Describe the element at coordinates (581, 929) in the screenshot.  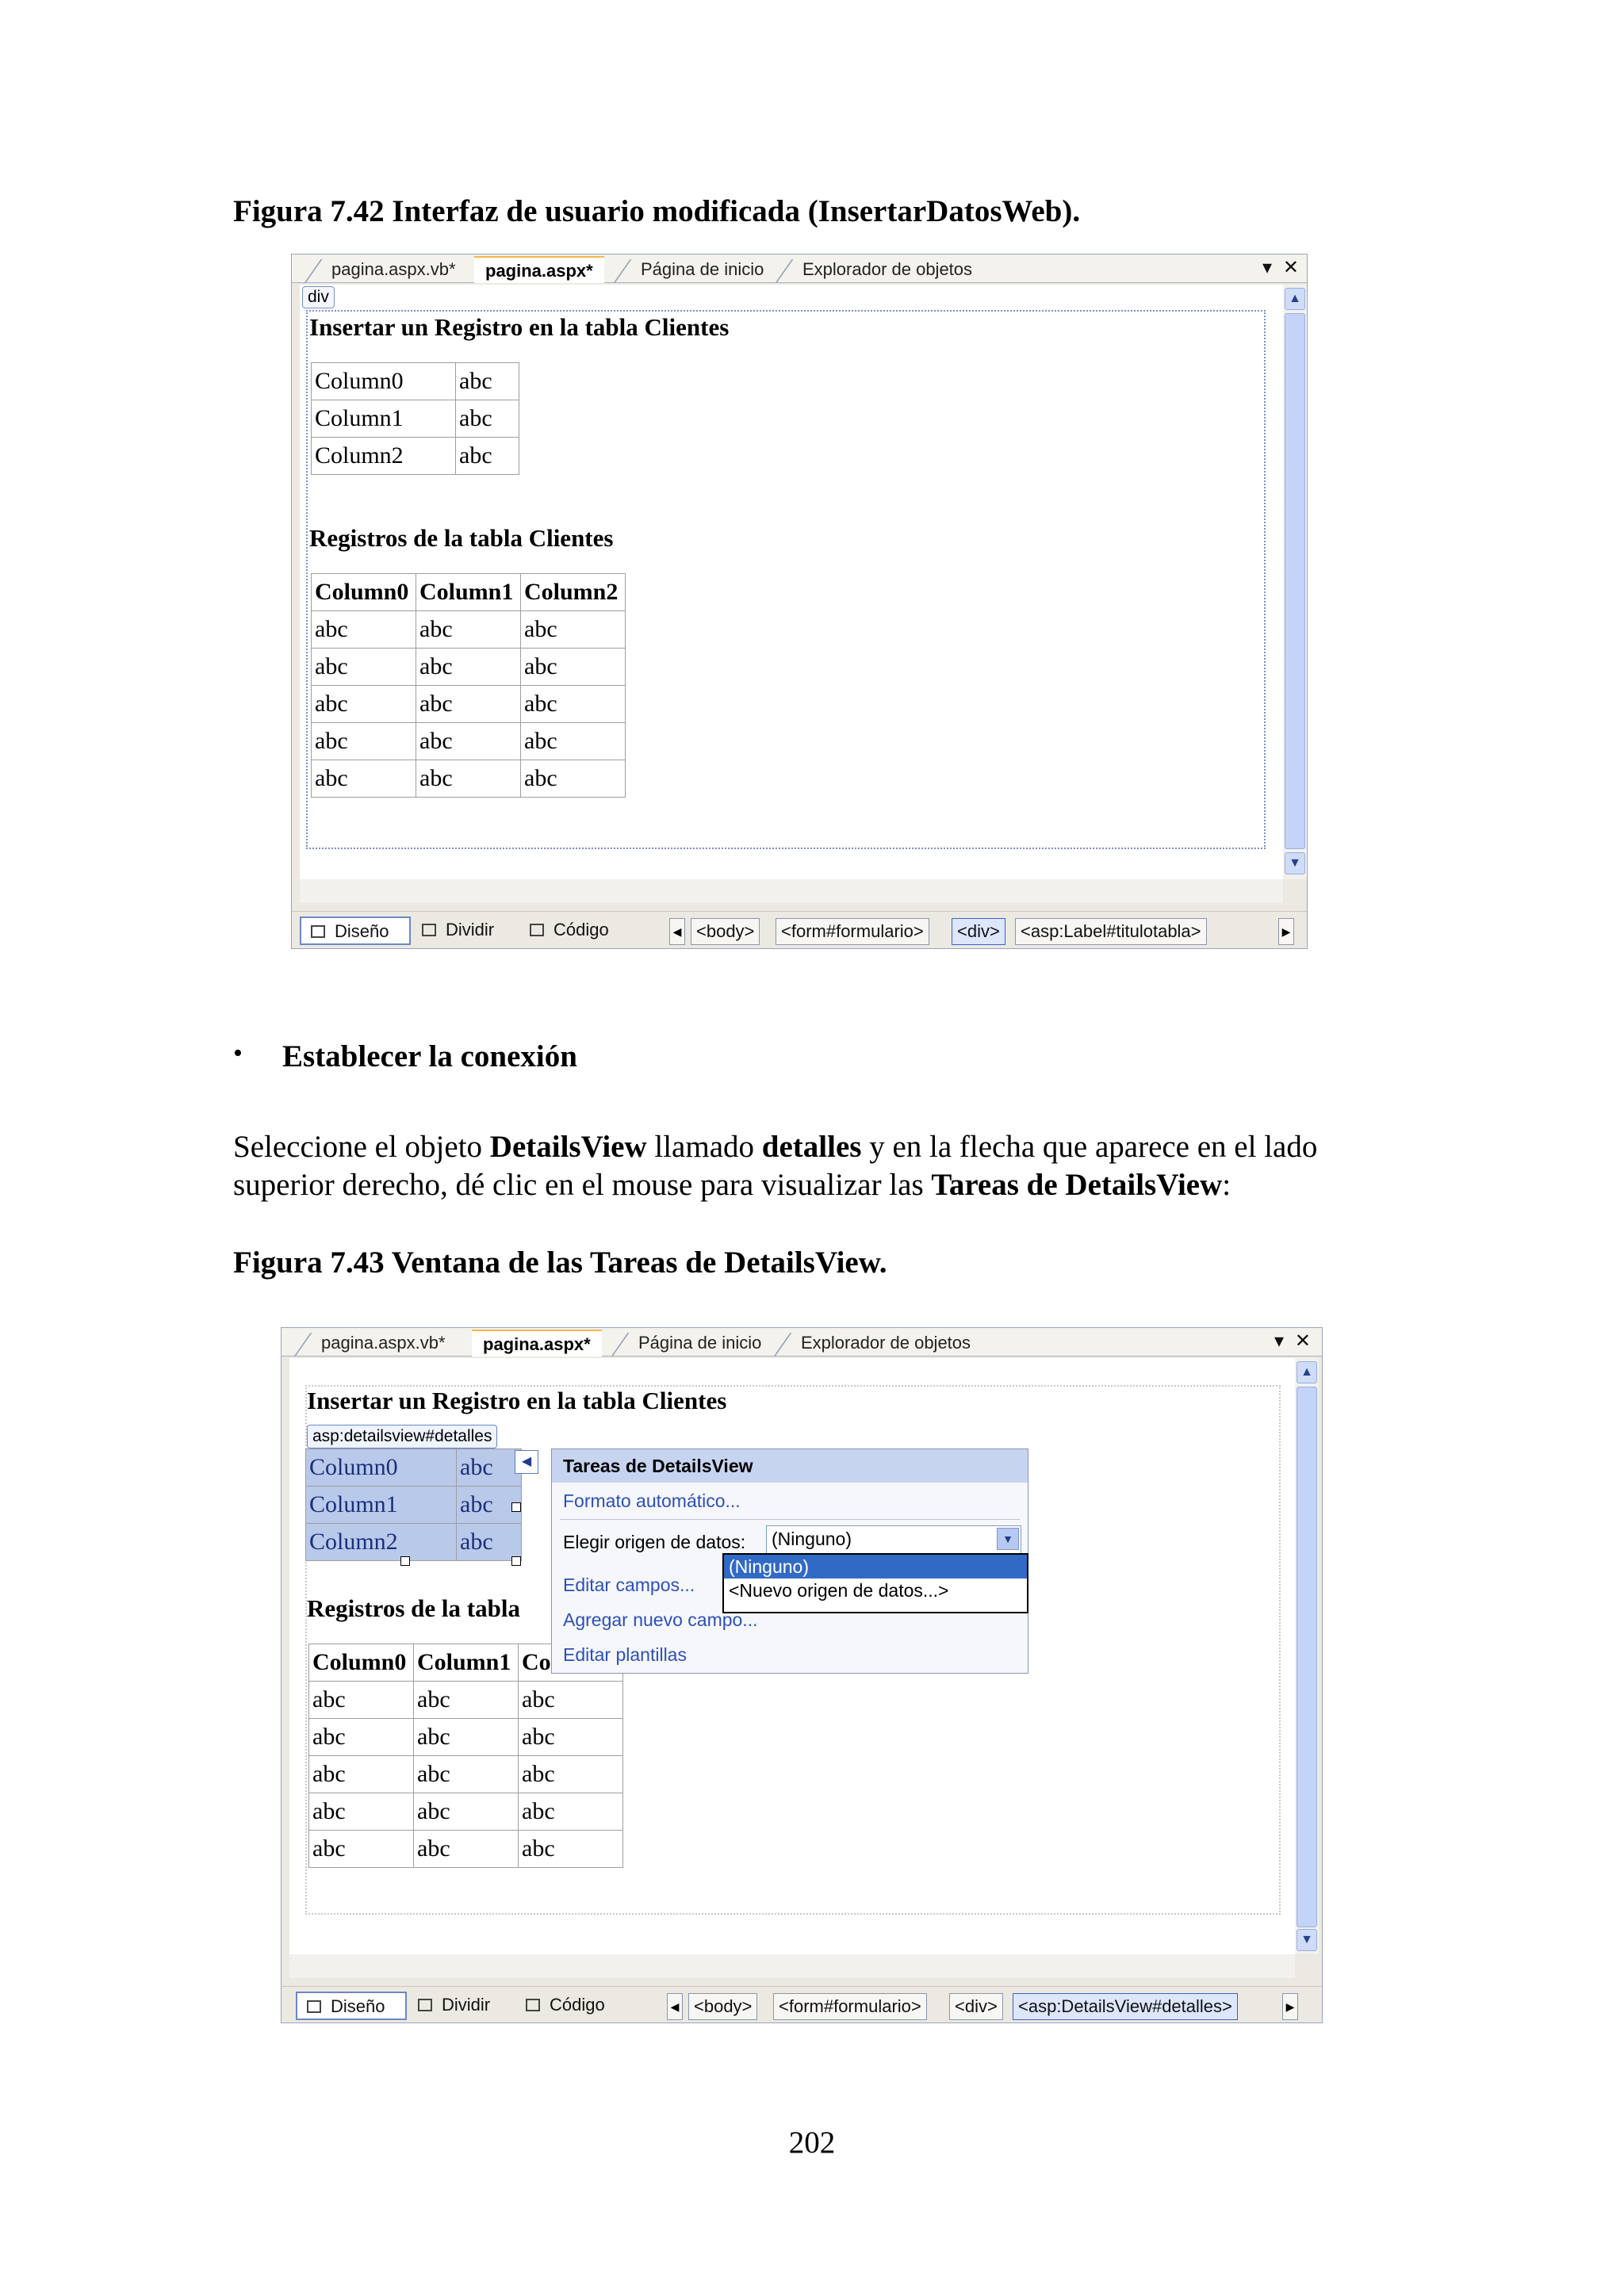
I see `code-view-label: Código` at that location.